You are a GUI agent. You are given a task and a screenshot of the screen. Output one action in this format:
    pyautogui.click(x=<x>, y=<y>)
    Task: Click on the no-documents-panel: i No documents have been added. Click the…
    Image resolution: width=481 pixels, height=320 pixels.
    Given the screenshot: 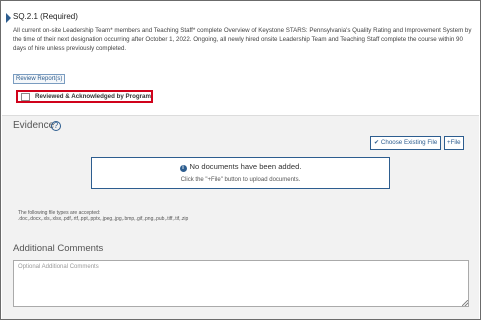 What is the action you would take?
    pyautogui.click(x=240, y=173)
    